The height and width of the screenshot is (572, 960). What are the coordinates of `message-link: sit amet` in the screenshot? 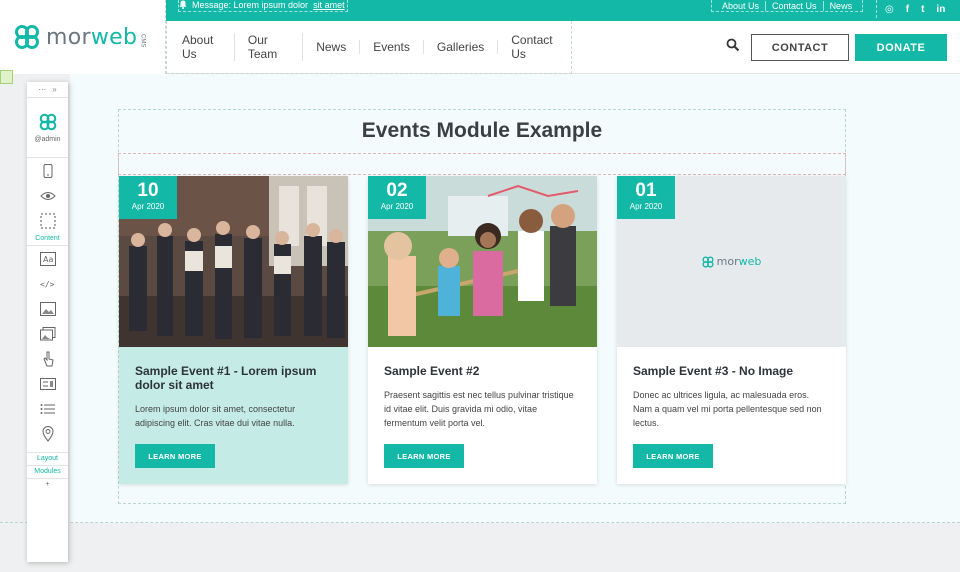 It's located at (329, 5).